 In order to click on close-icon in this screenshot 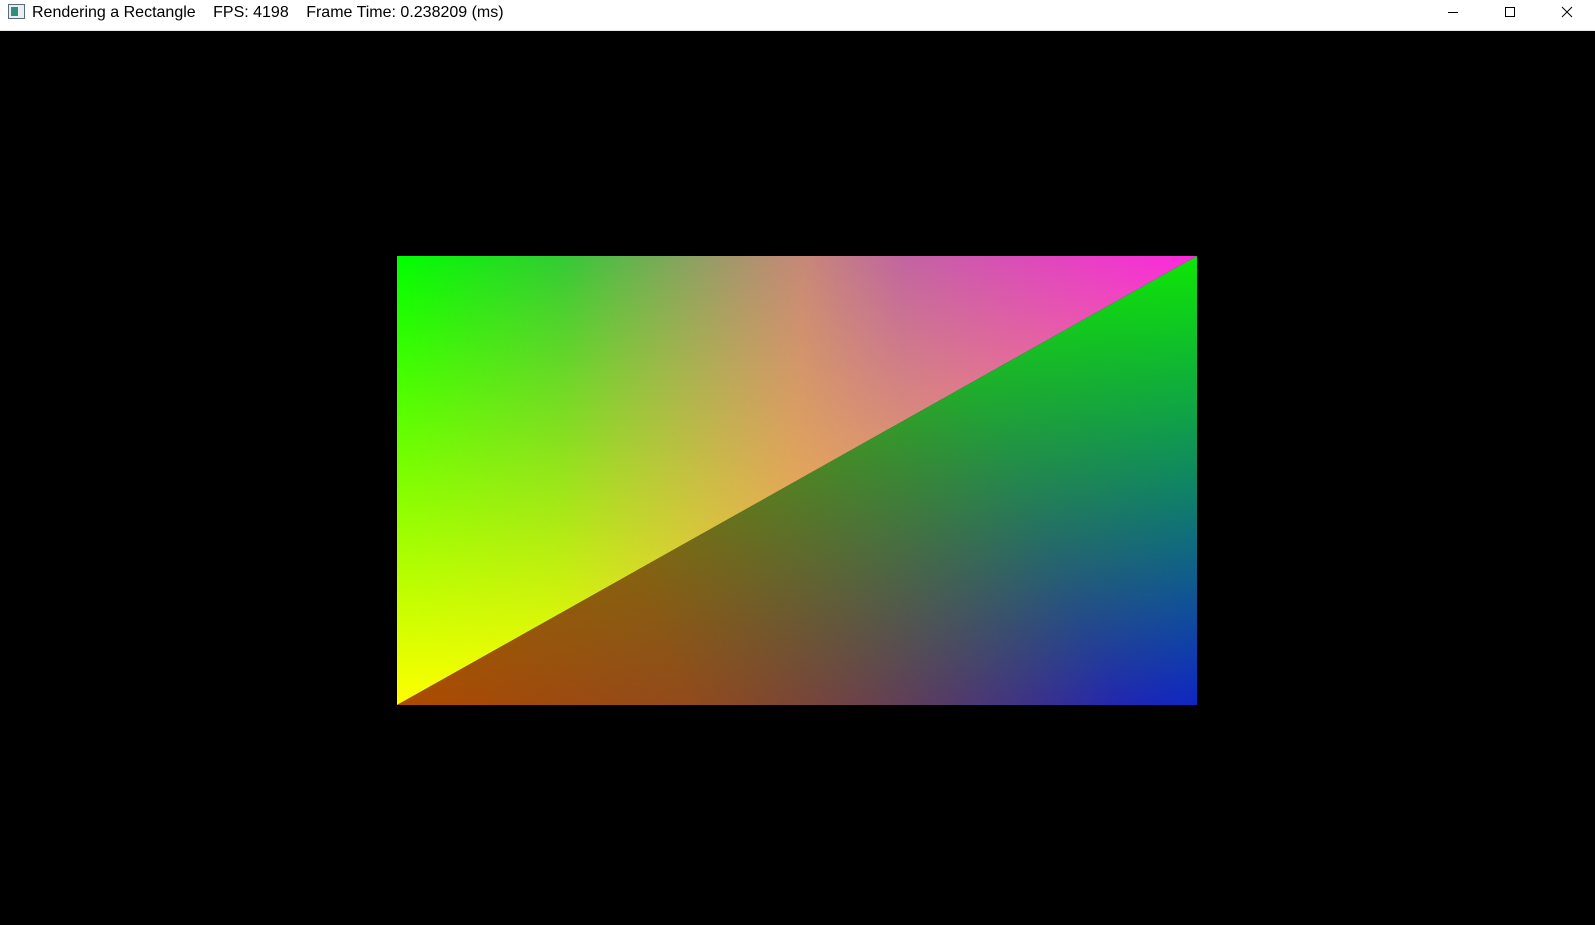, I will do `click(1566, 12)`.